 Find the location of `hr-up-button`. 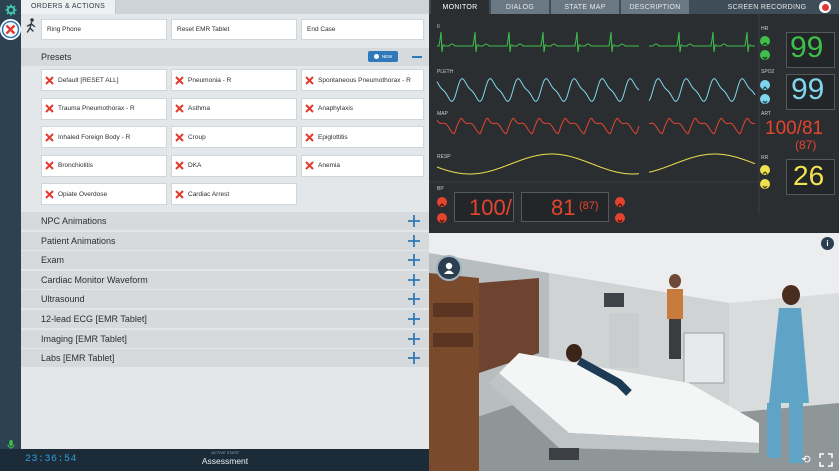

hr-up-button is located at coordinates (765, 41).